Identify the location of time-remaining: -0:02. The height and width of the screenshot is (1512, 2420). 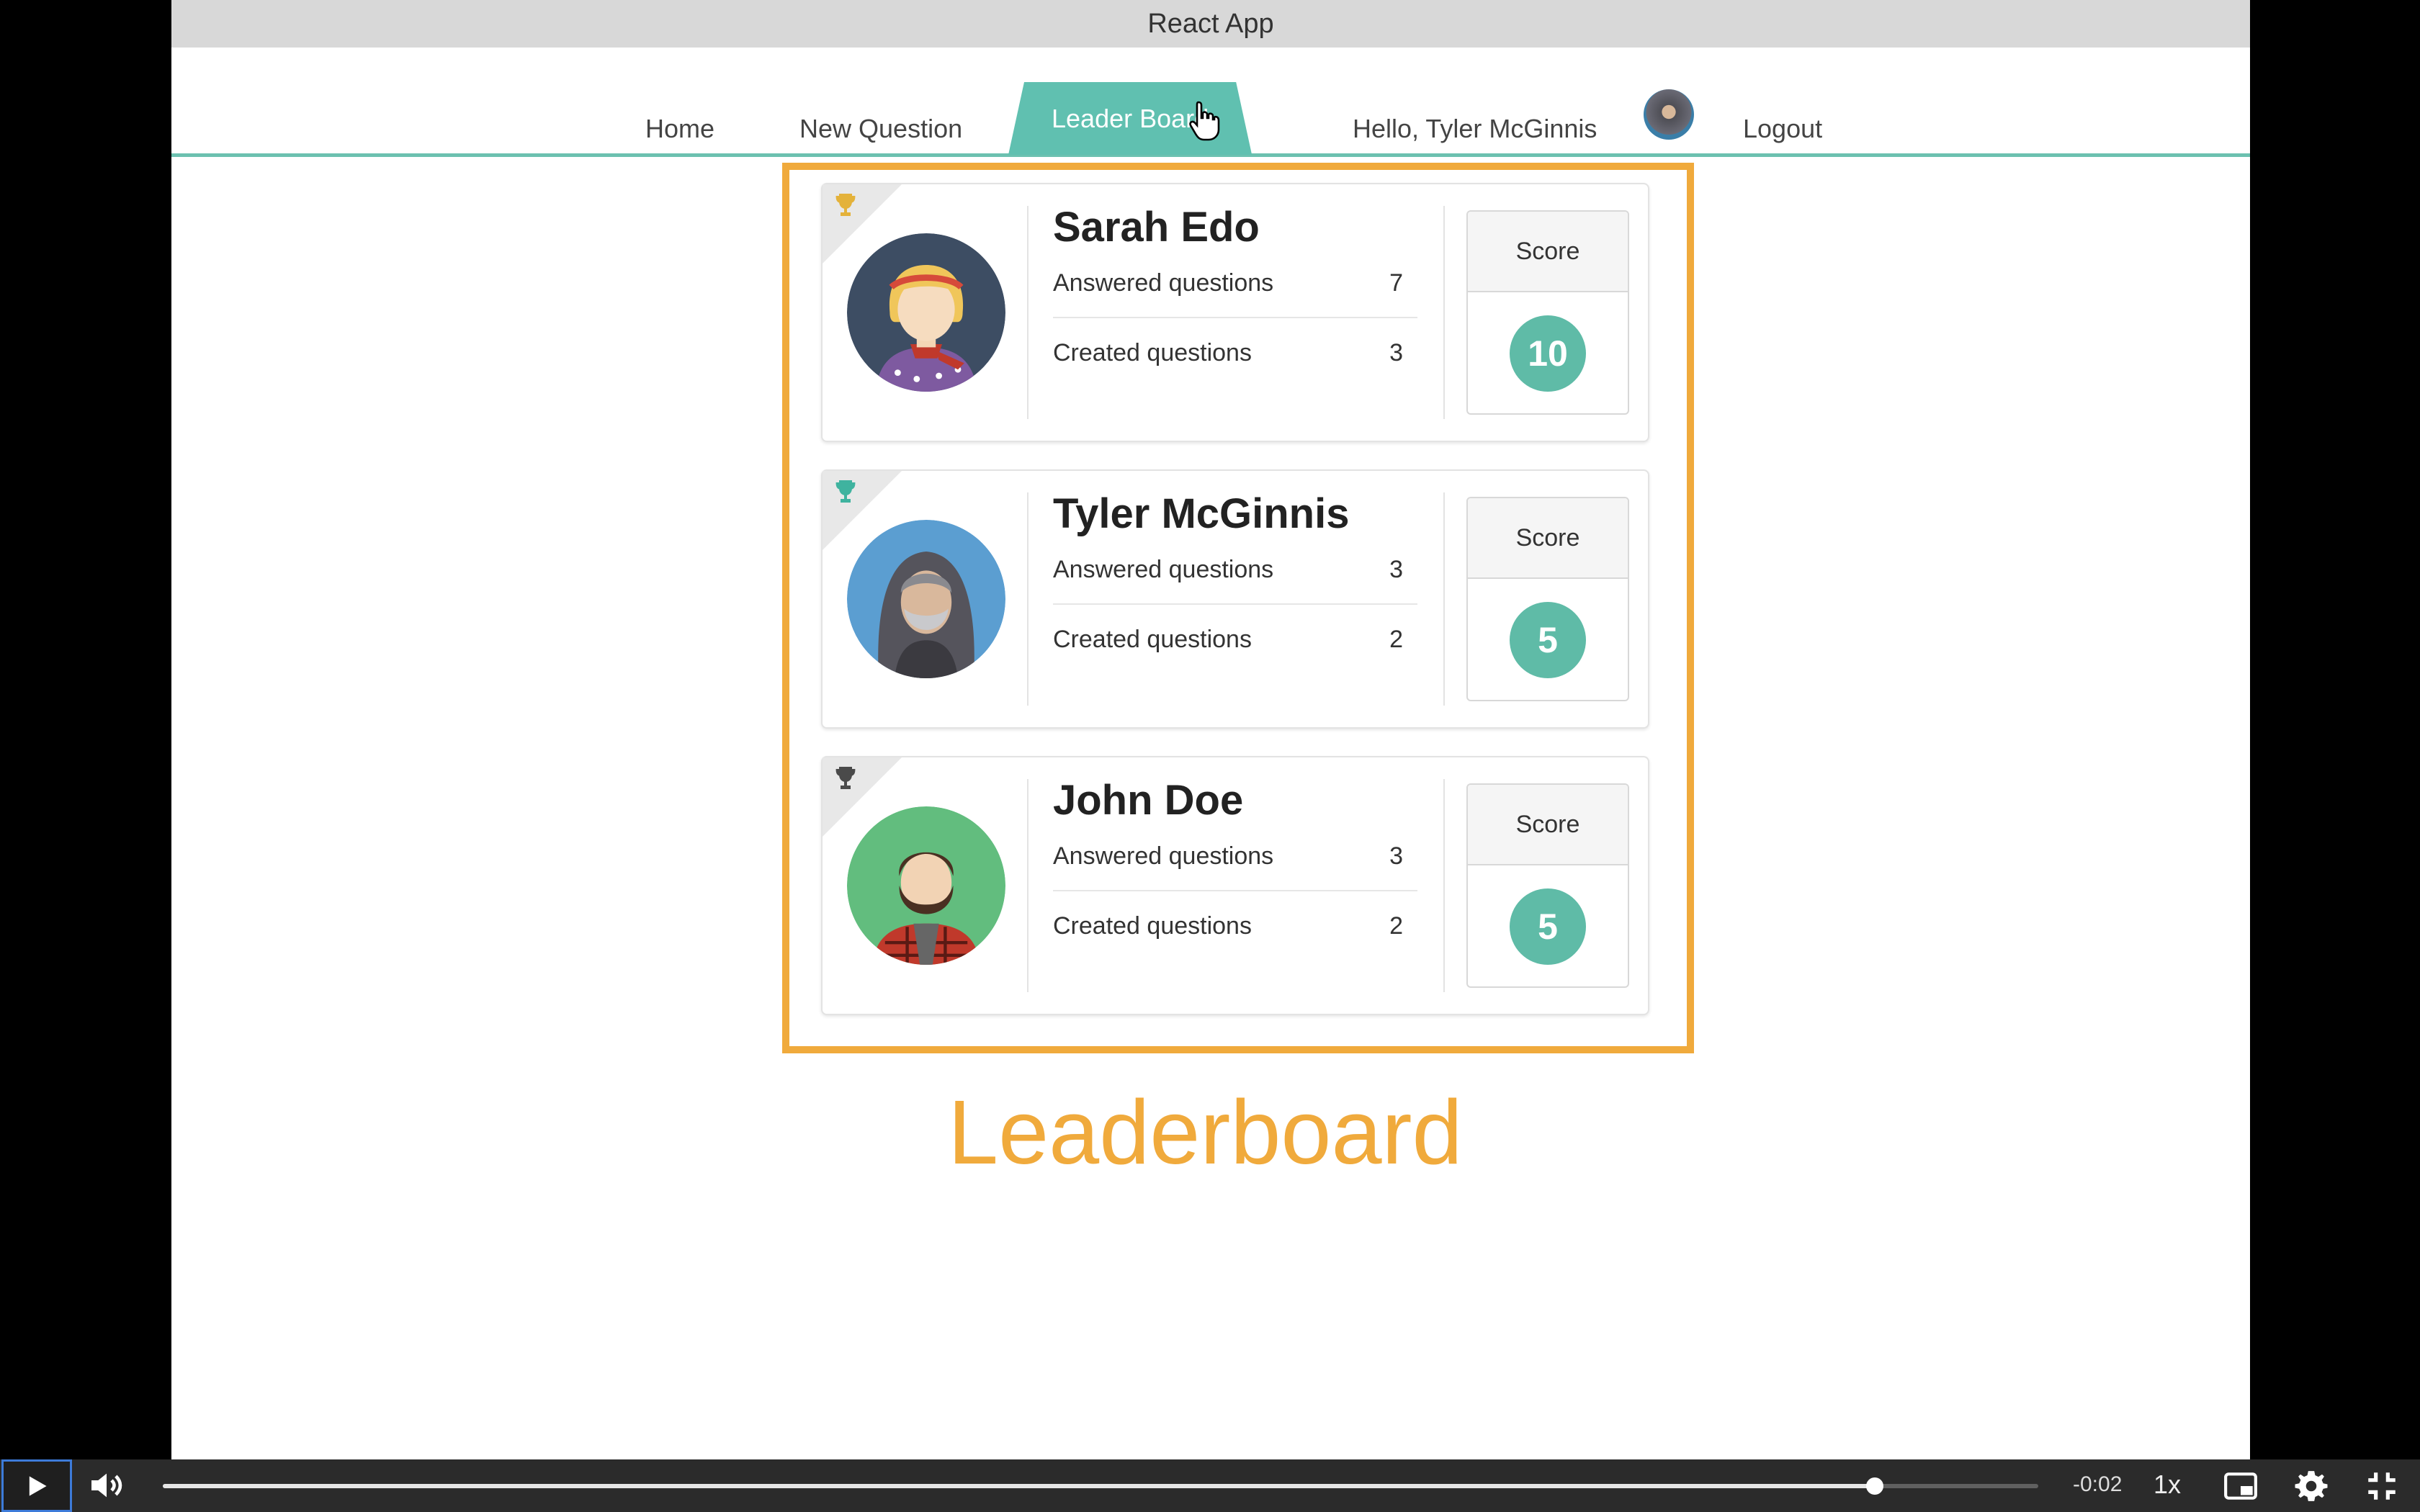
(2098, 1484).